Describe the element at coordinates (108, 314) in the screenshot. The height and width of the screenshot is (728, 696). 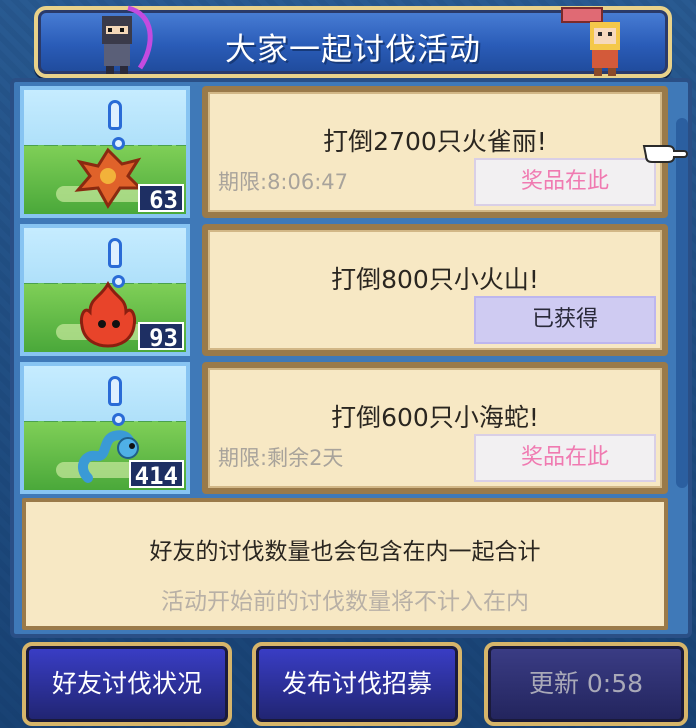
I see `fire-spirit-icon` at that location.